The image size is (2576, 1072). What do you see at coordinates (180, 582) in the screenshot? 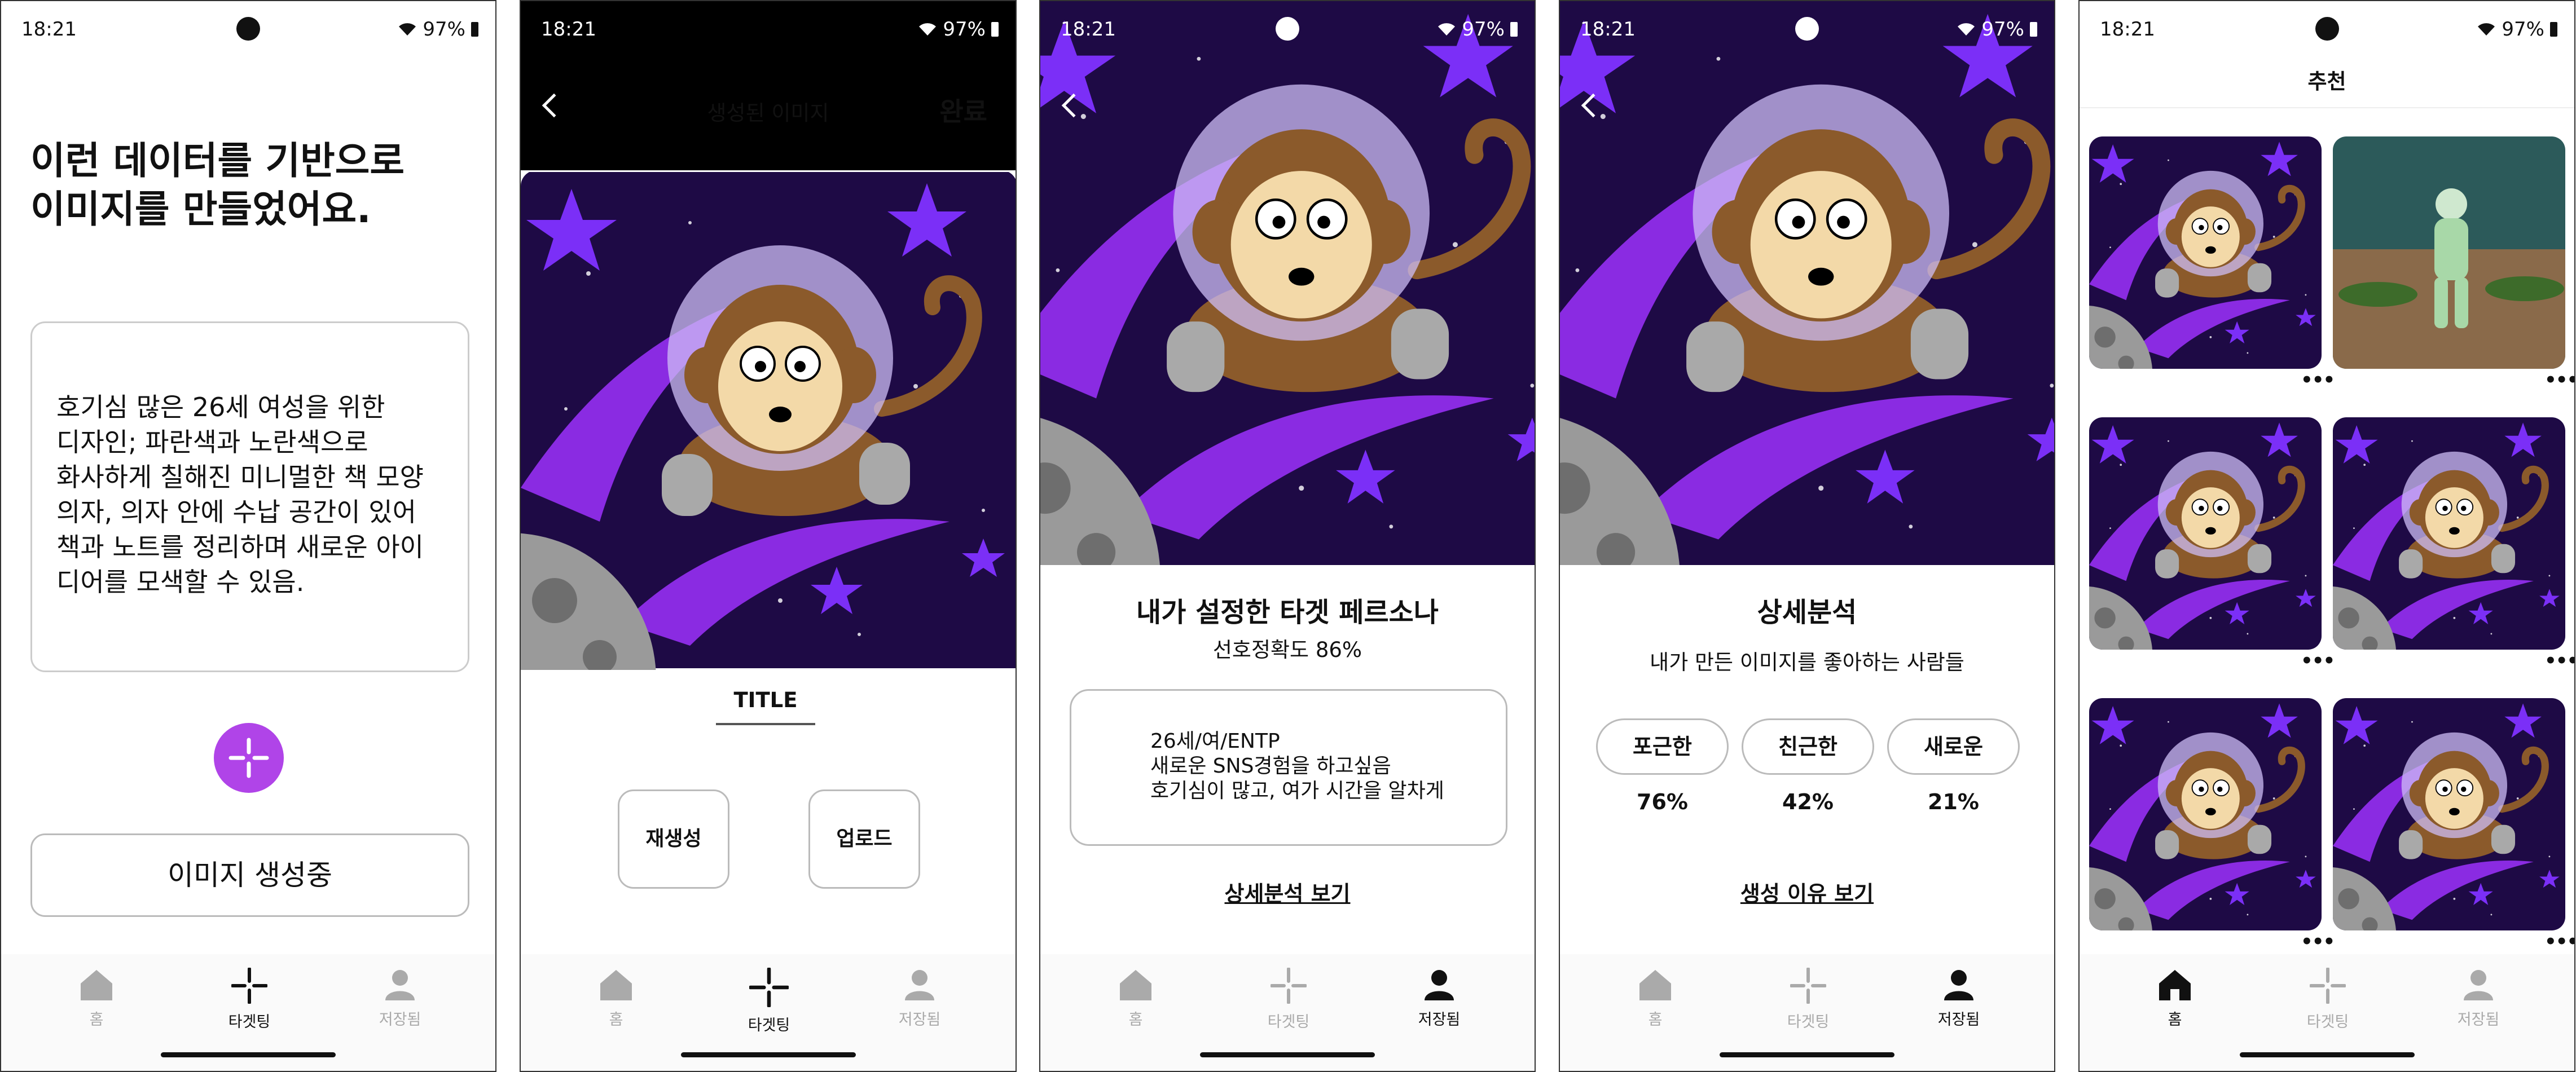
I see `prompt-line: 디어를 모색할 수 있음.` at bounding box center [180, 582].